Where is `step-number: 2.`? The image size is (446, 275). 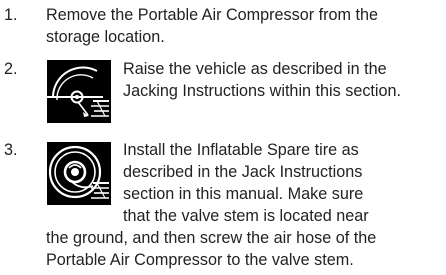 step-number: 2. is located at coordinates (11, 69).